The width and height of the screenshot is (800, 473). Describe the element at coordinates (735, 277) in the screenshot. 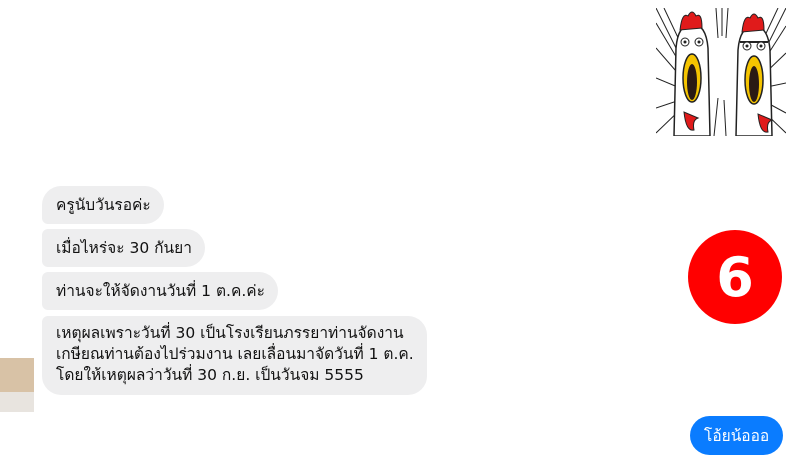

I see `number-badge: 6` at that location.